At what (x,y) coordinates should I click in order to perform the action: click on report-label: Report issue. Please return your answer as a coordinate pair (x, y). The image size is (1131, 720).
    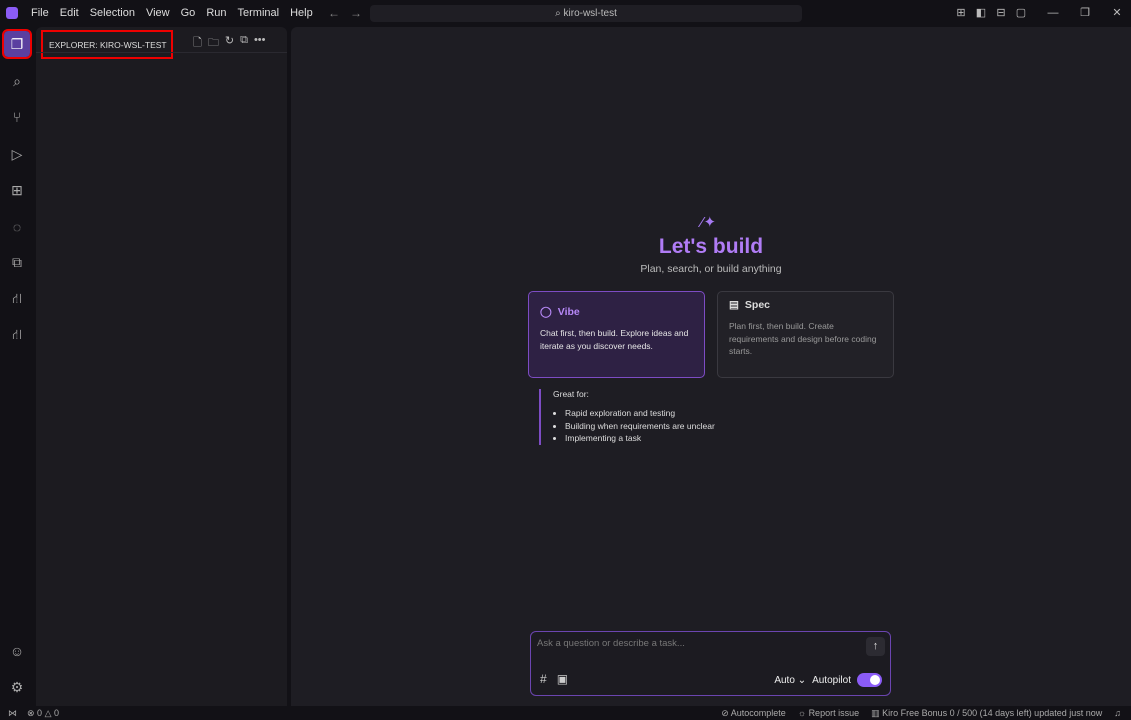
    Looking at the image, I should click on (834, 712).